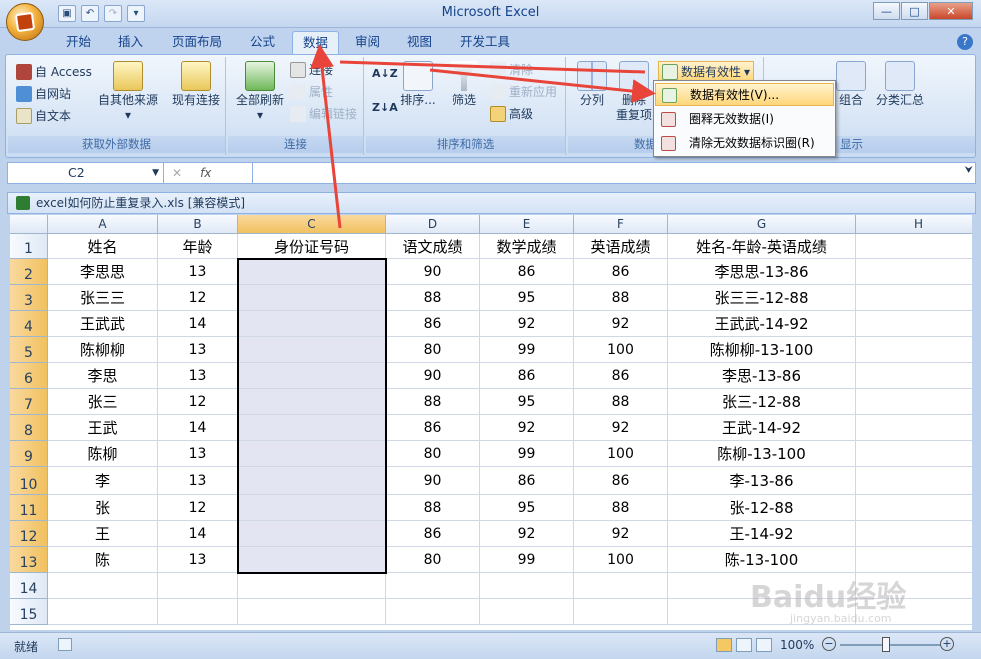 This screenshot has width=981, height=659. What do you see at coordinates (621, 246) in the screenshot?
I see `header-cell: 英语成绩` at bounding box center [621, 246].